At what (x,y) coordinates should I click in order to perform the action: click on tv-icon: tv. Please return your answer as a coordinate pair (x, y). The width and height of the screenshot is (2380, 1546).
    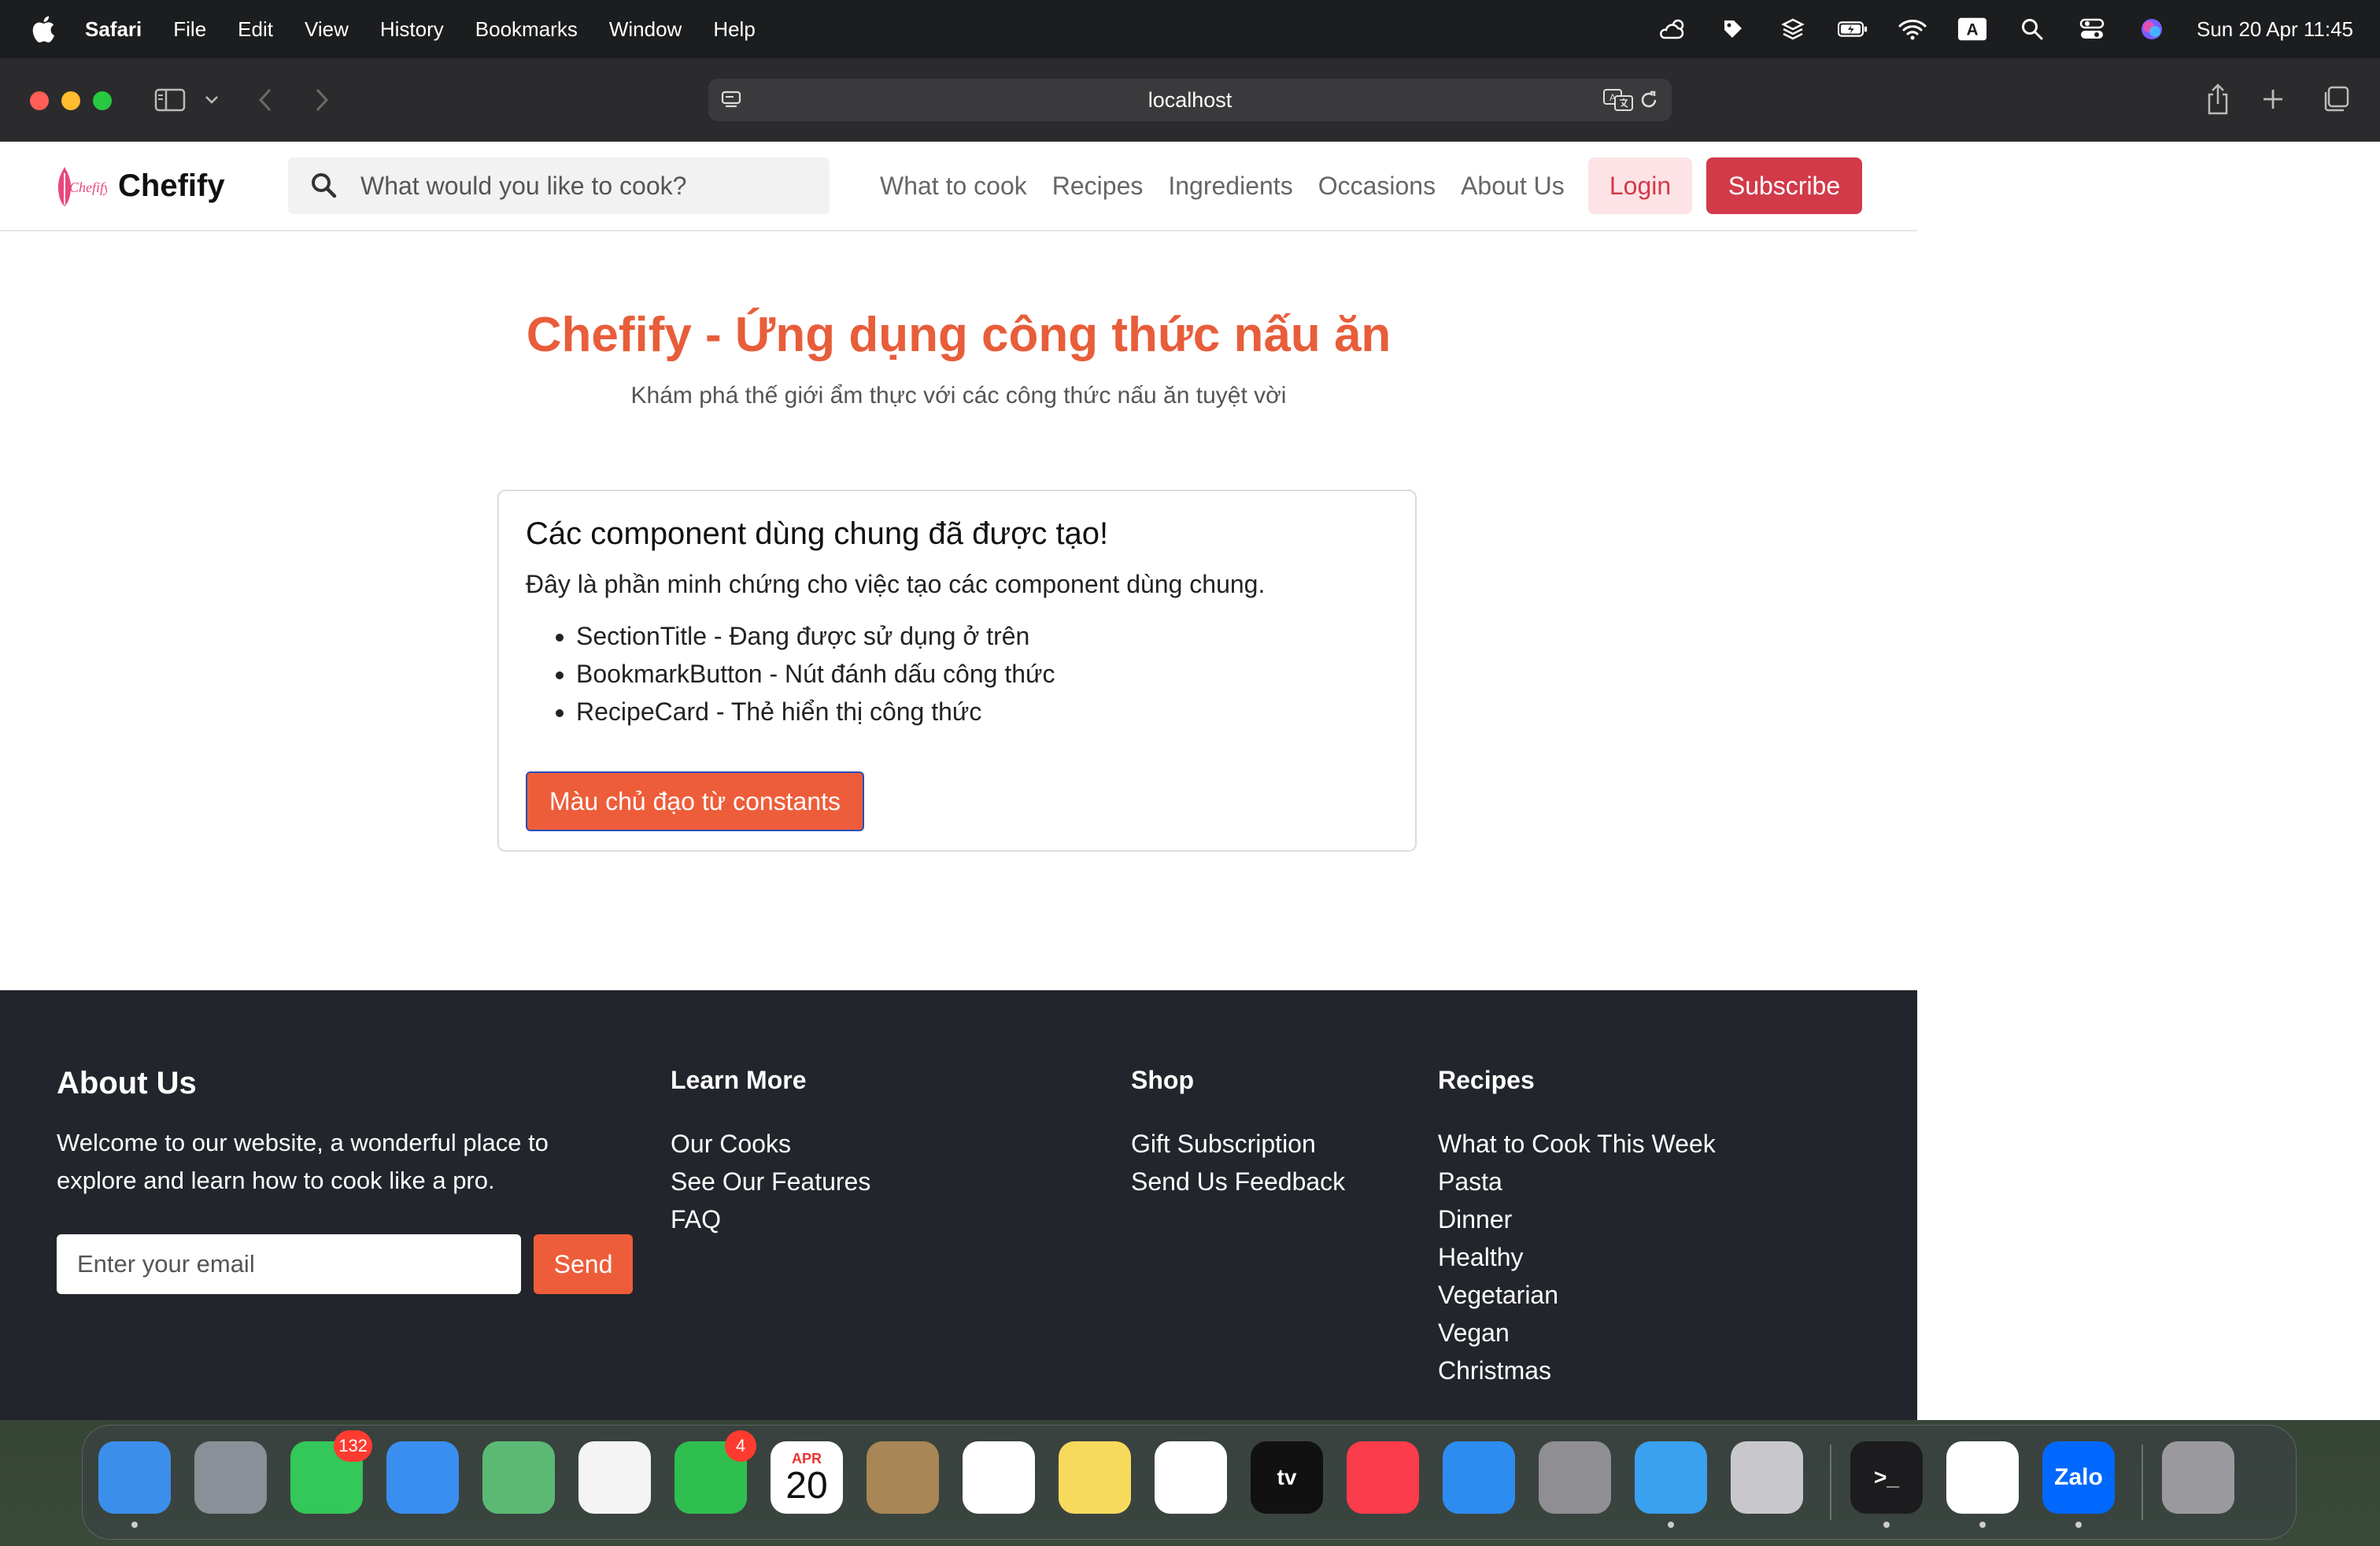
    Looking at the image, I should click on (1287, 1477).